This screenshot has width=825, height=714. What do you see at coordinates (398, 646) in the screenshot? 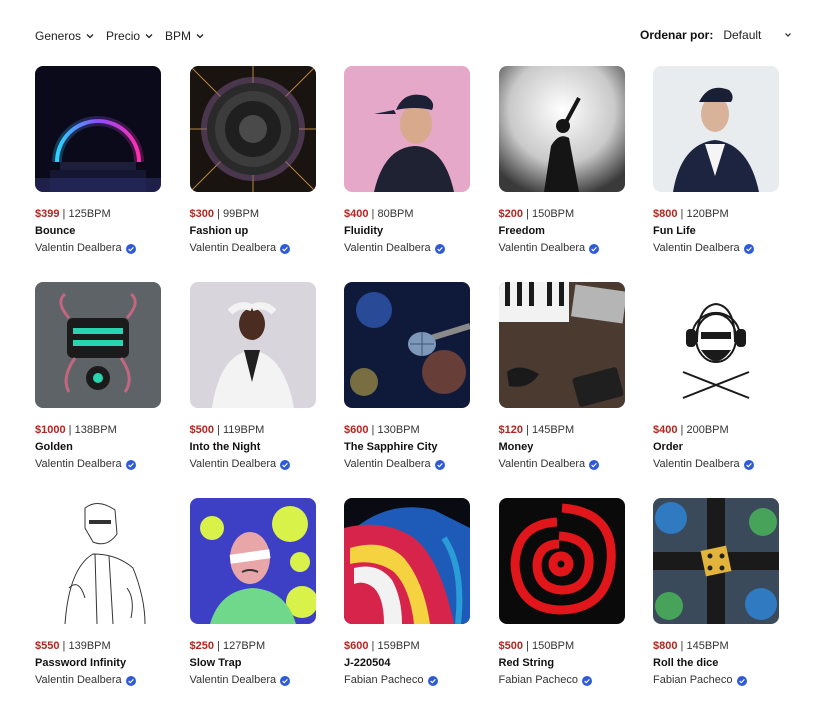
I see `beat-bpm: 159BPM` at bounding box center [398, 646].